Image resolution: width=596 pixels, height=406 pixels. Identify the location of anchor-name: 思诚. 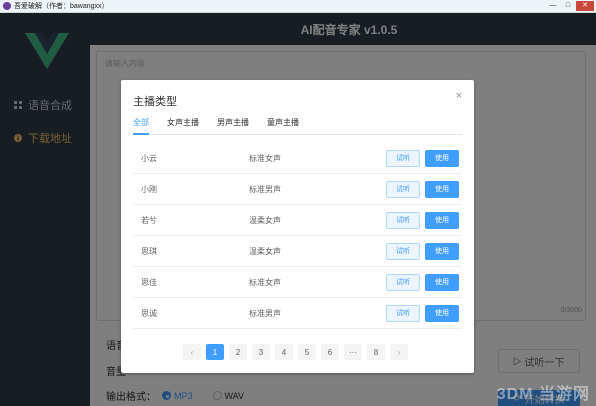
(149, 313).